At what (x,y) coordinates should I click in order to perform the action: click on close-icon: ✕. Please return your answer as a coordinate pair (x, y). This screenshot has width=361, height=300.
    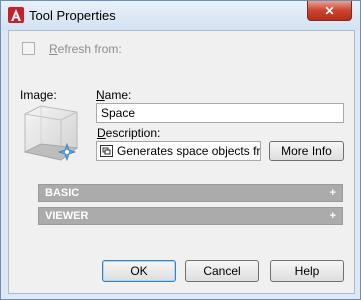
    Looking at the image, I should click on (329, 10).